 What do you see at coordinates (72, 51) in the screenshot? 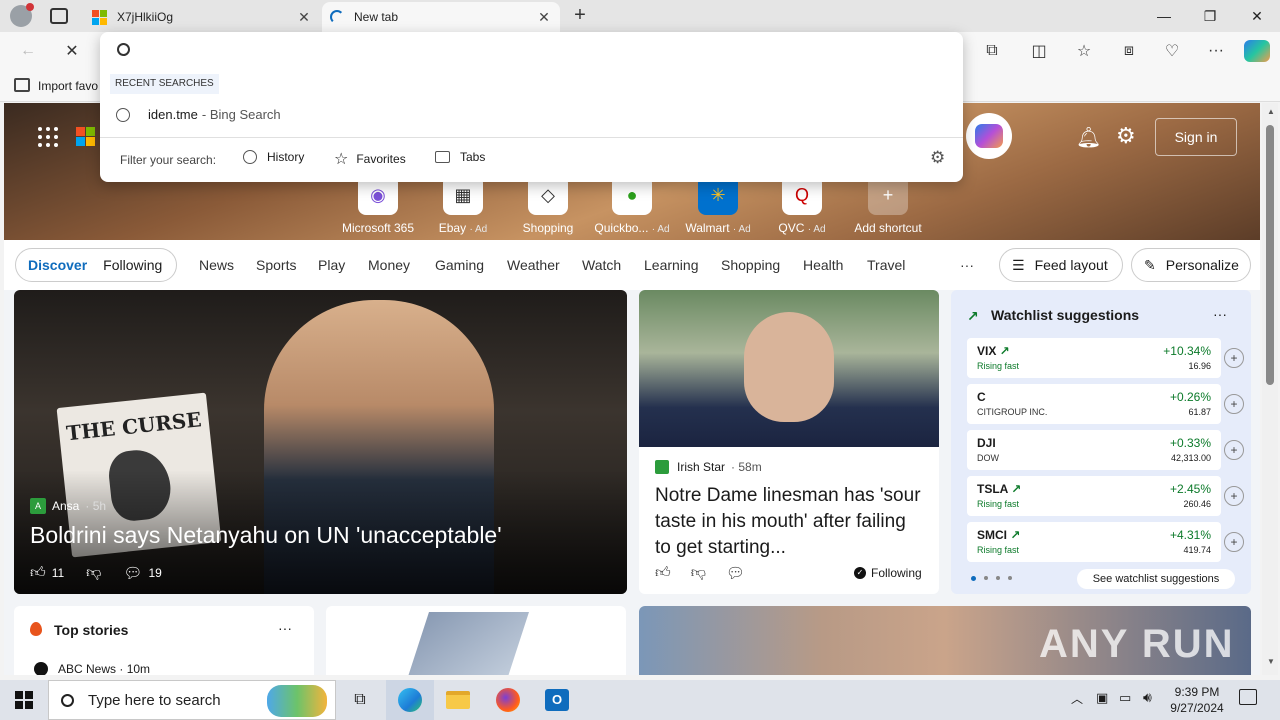
I see `stop-loading-icon: ✕` at bounding box center [72, 51].